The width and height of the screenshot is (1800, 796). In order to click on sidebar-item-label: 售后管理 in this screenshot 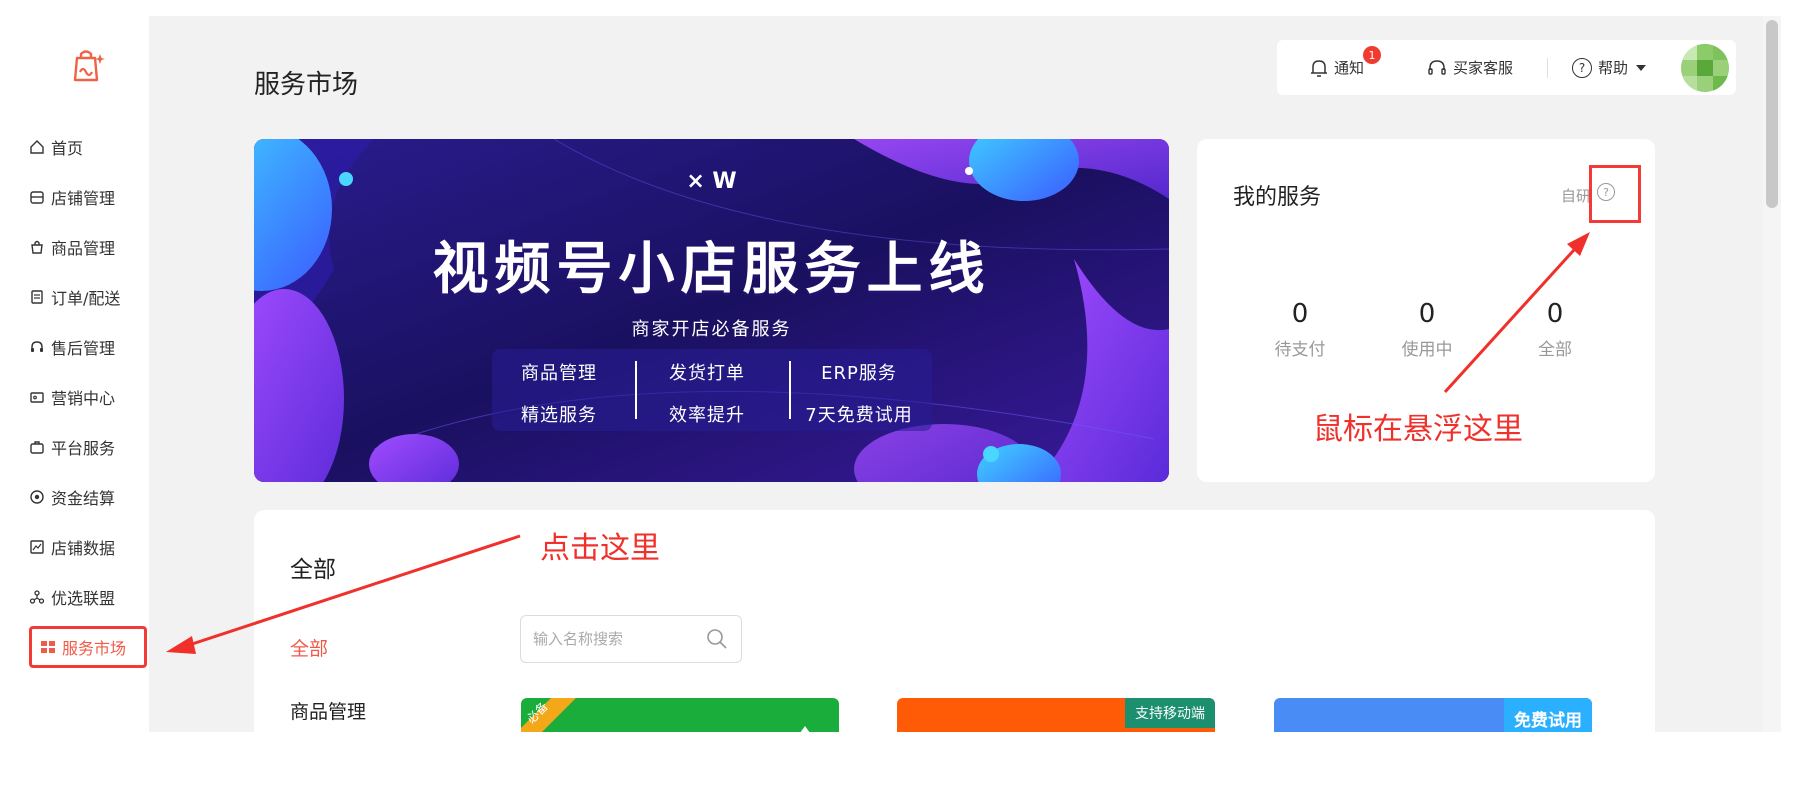, I will do `click(83, 348)`.